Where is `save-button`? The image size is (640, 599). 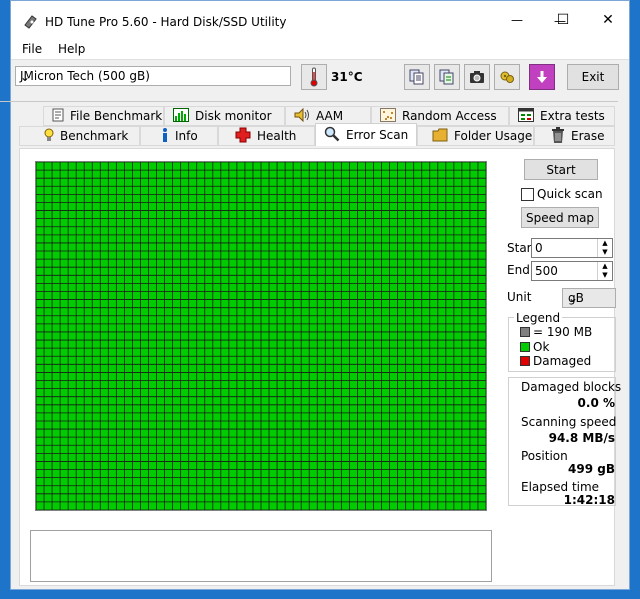 save-button is located at coordinates (542, 77).